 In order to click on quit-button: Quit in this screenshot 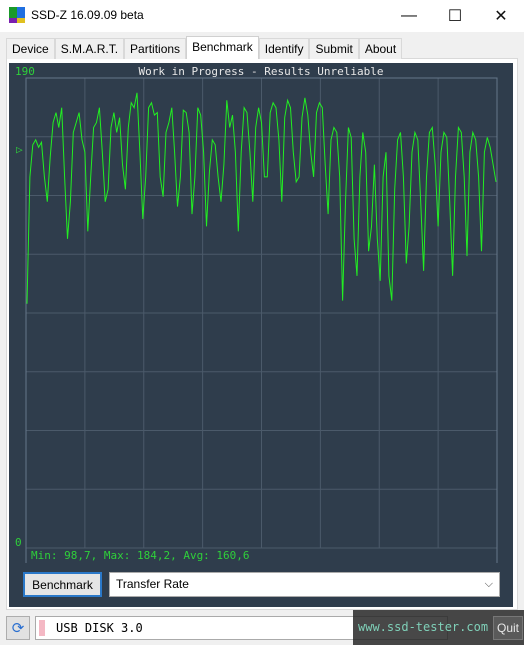, I will do `click(508, 628)`.